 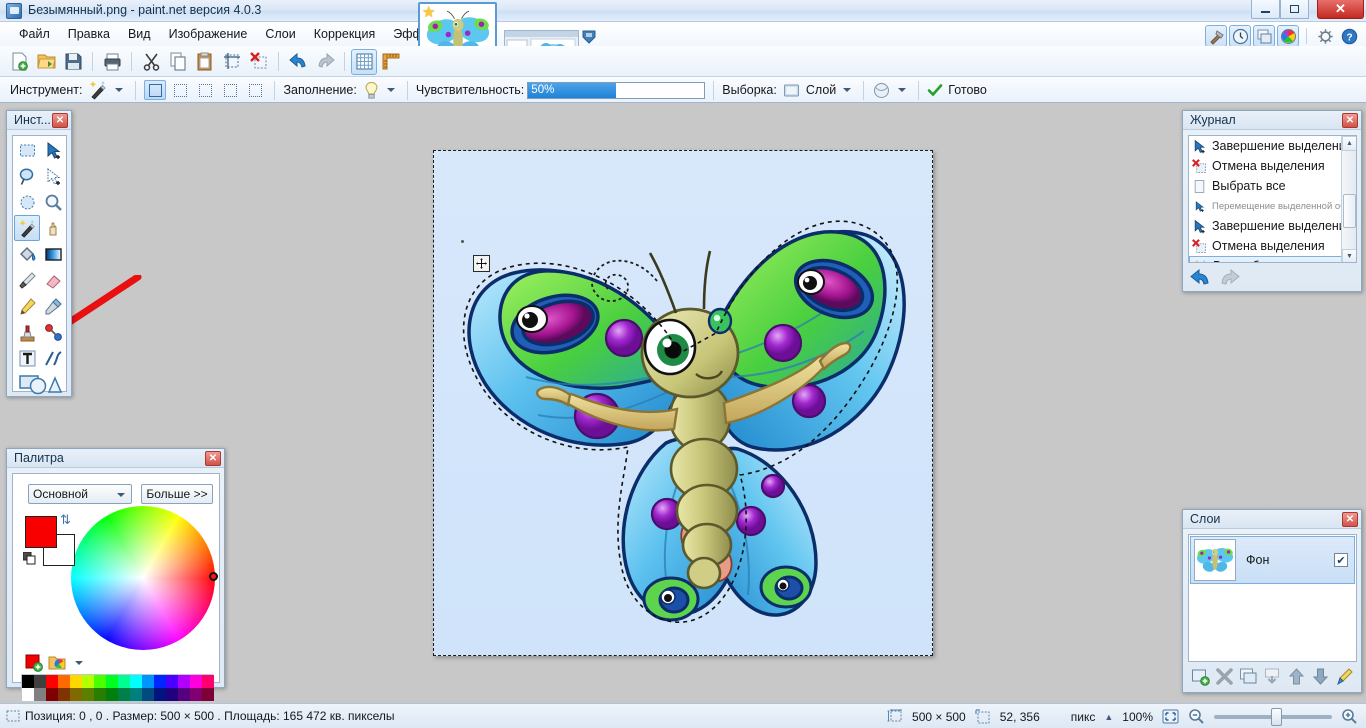 I want to click on history-entry: Перемещение выделенной области, so click(x=1272, y=206).